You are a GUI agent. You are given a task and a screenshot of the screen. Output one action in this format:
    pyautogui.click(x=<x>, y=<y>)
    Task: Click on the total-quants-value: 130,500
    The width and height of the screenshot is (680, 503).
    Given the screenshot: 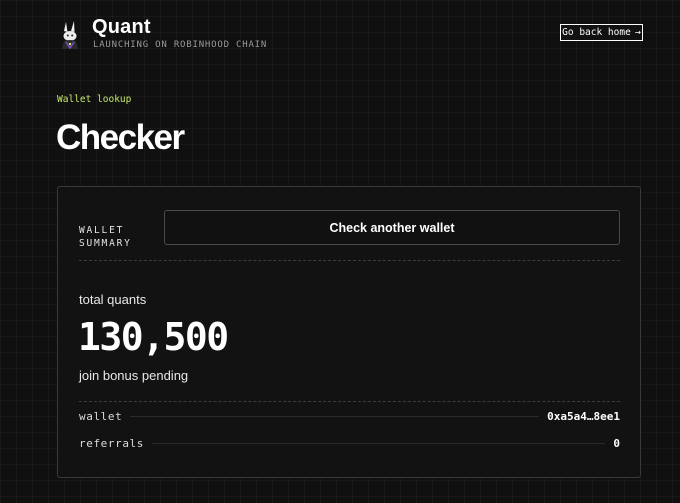 What is the action you would take?
    pyautogui.click(x=153, y=337)
    